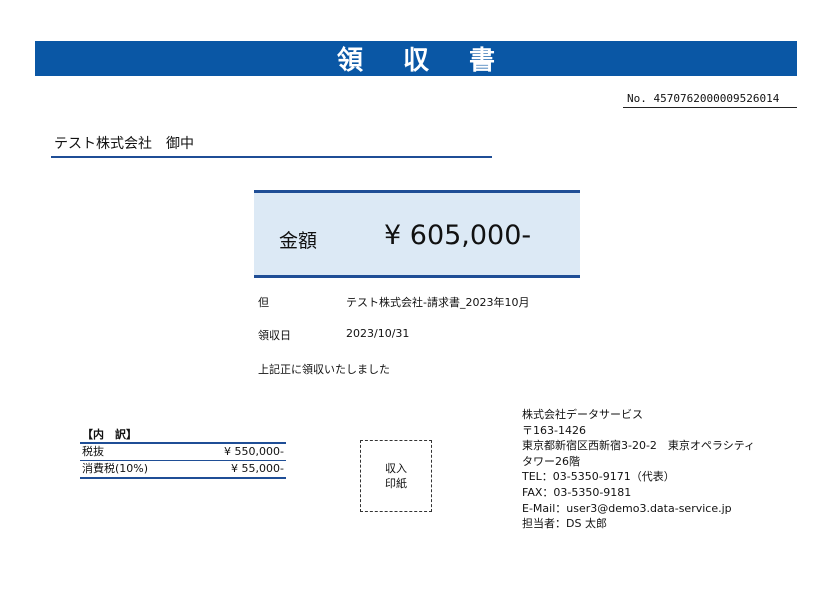  Describe the element at coordinates (639, 446) in the screenshot. I see `issuer-address-line1: 東京都新宿区西新宿3-20-2 東京オペラシティ` at that location.